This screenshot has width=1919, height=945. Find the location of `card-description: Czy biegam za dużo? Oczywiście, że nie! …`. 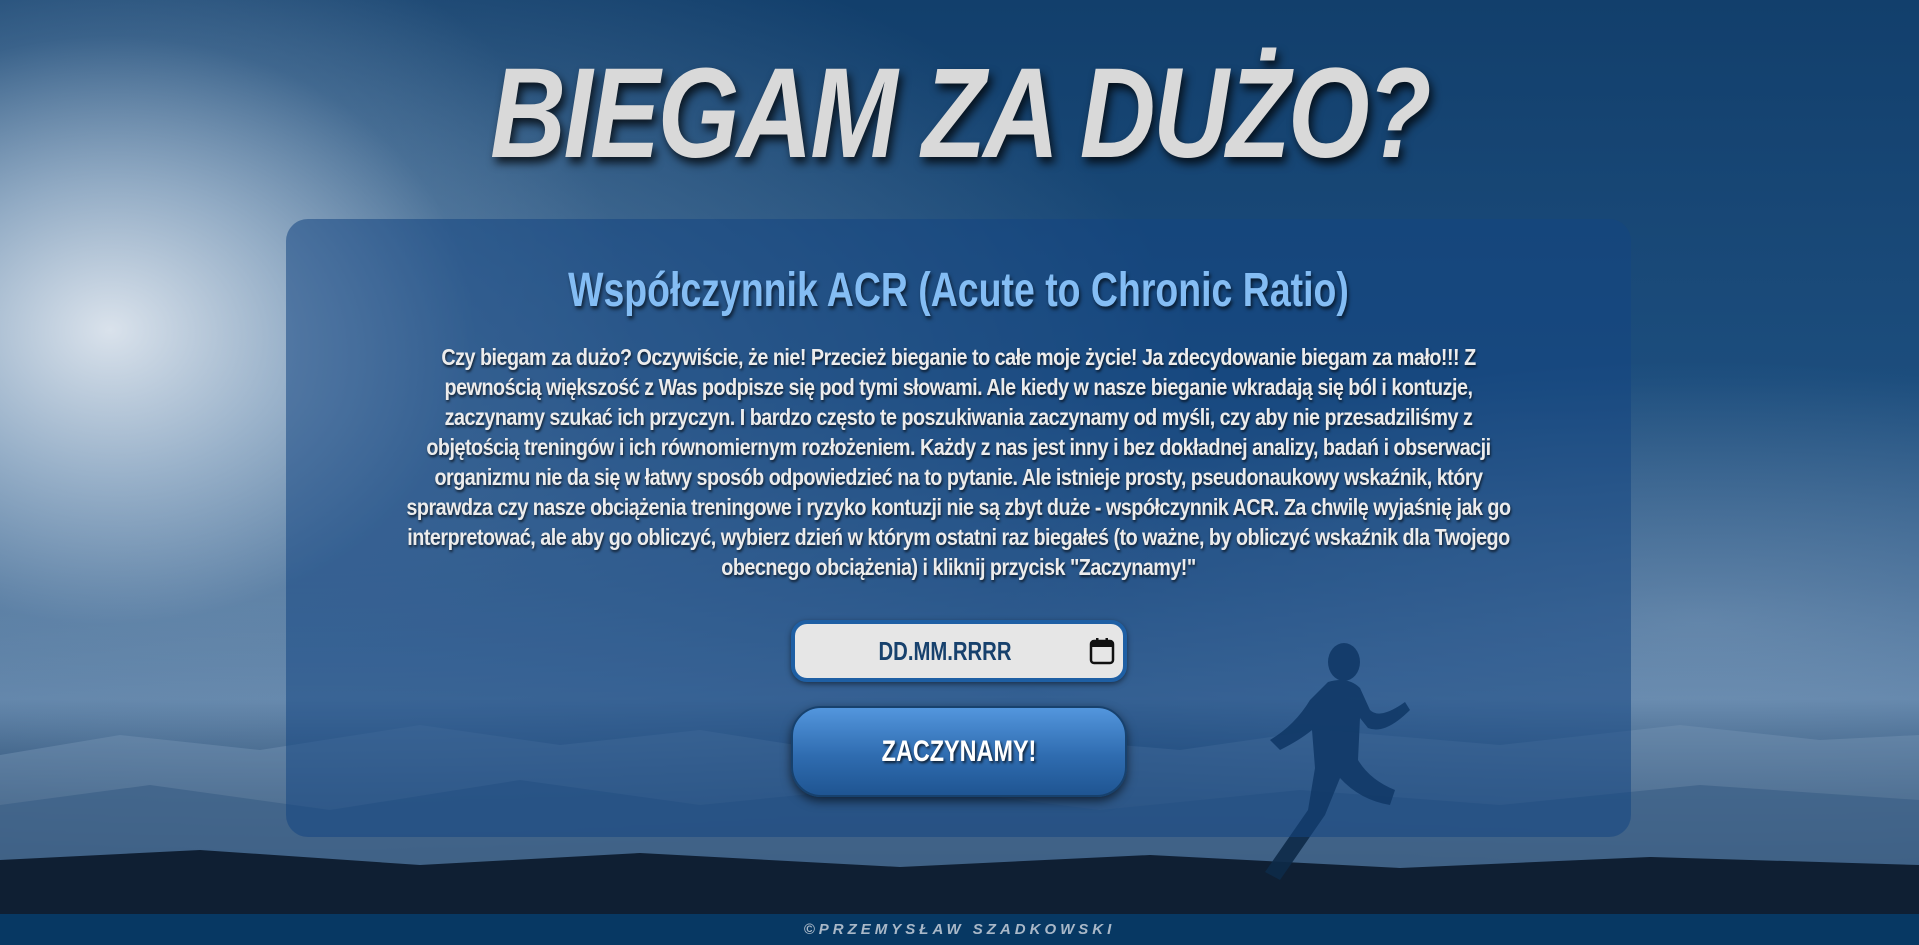

card-description: Czy biegam za dużo? Oczywiście, że nie! … is located at coordinates (958, 462).